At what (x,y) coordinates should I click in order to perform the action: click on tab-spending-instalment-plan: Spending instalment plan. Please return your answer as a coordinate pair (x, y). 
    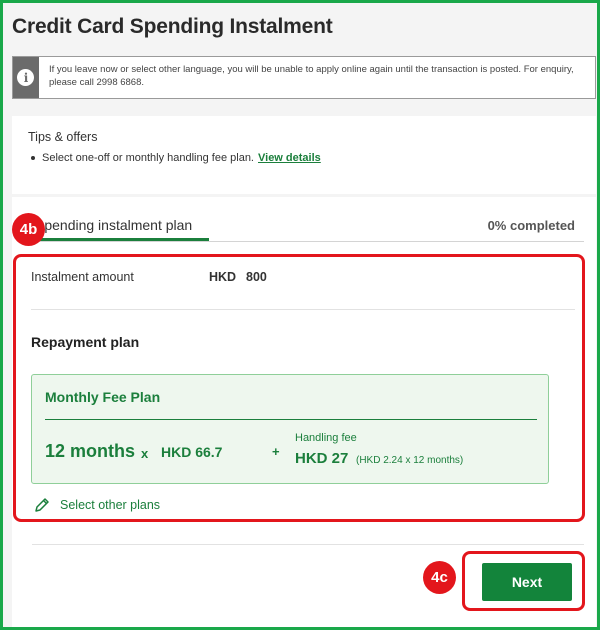
    Looking at the image, I should click on (113, 225).